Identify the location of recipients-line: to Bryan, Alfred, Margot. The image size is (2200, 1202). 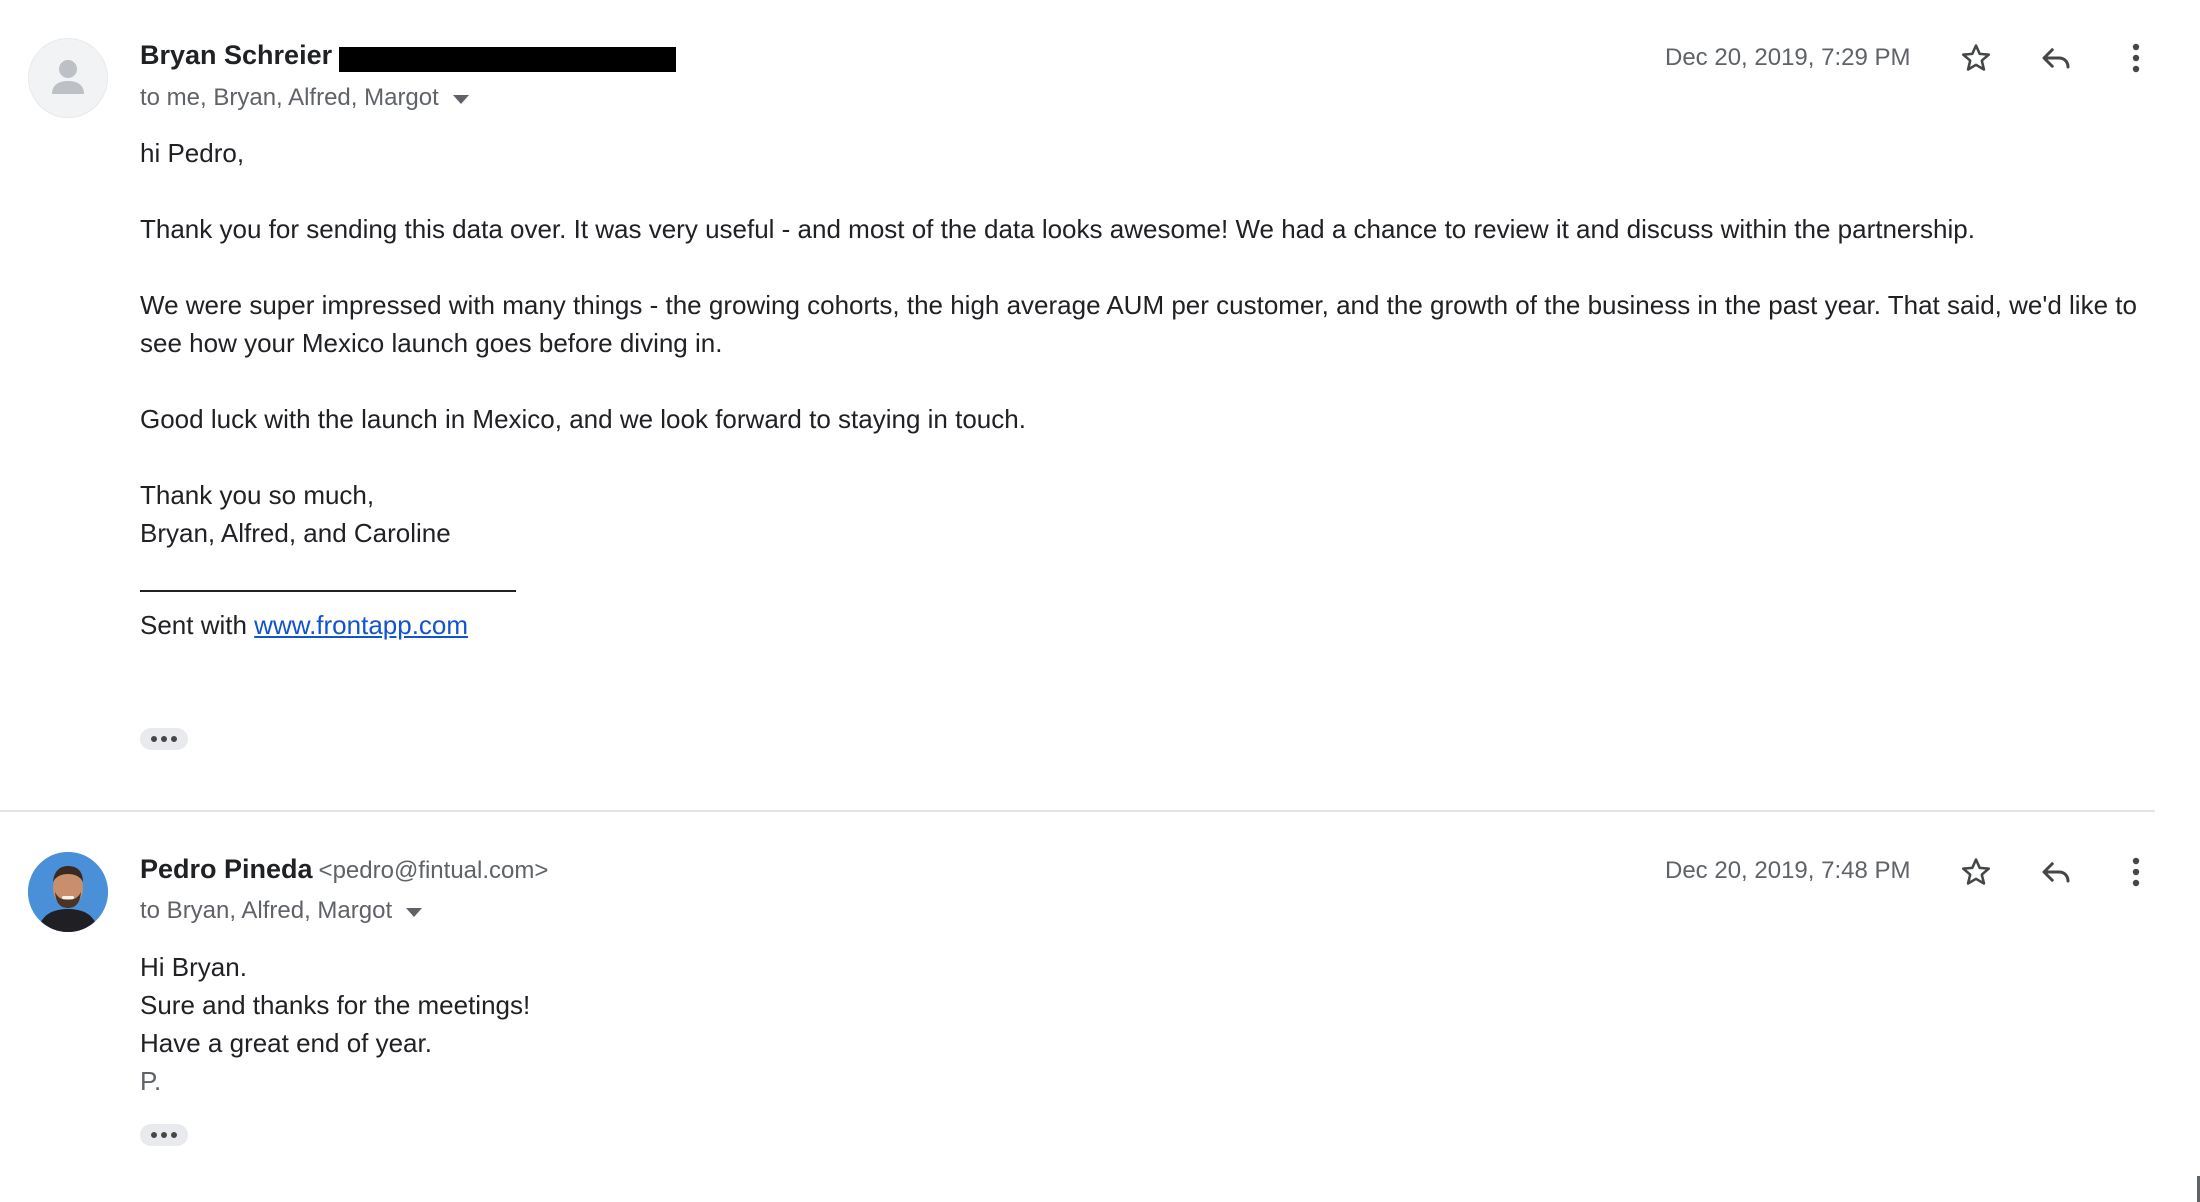
(281, 911).